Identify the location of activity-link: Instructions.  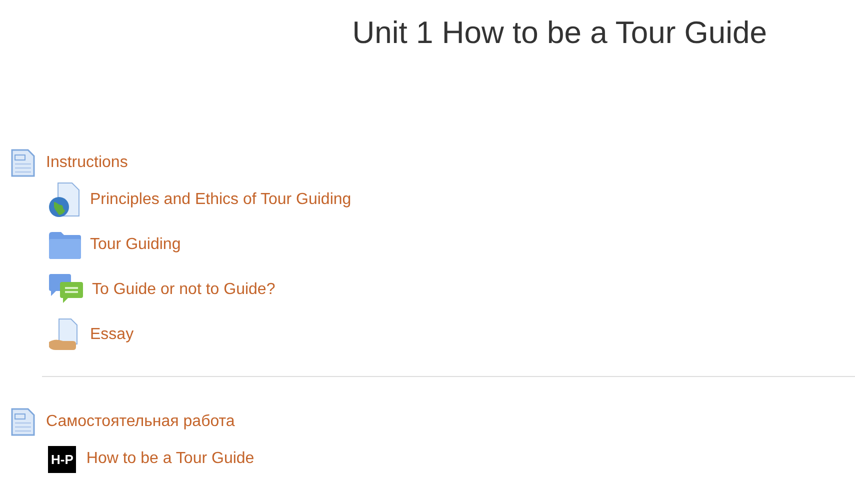
(87, 162).